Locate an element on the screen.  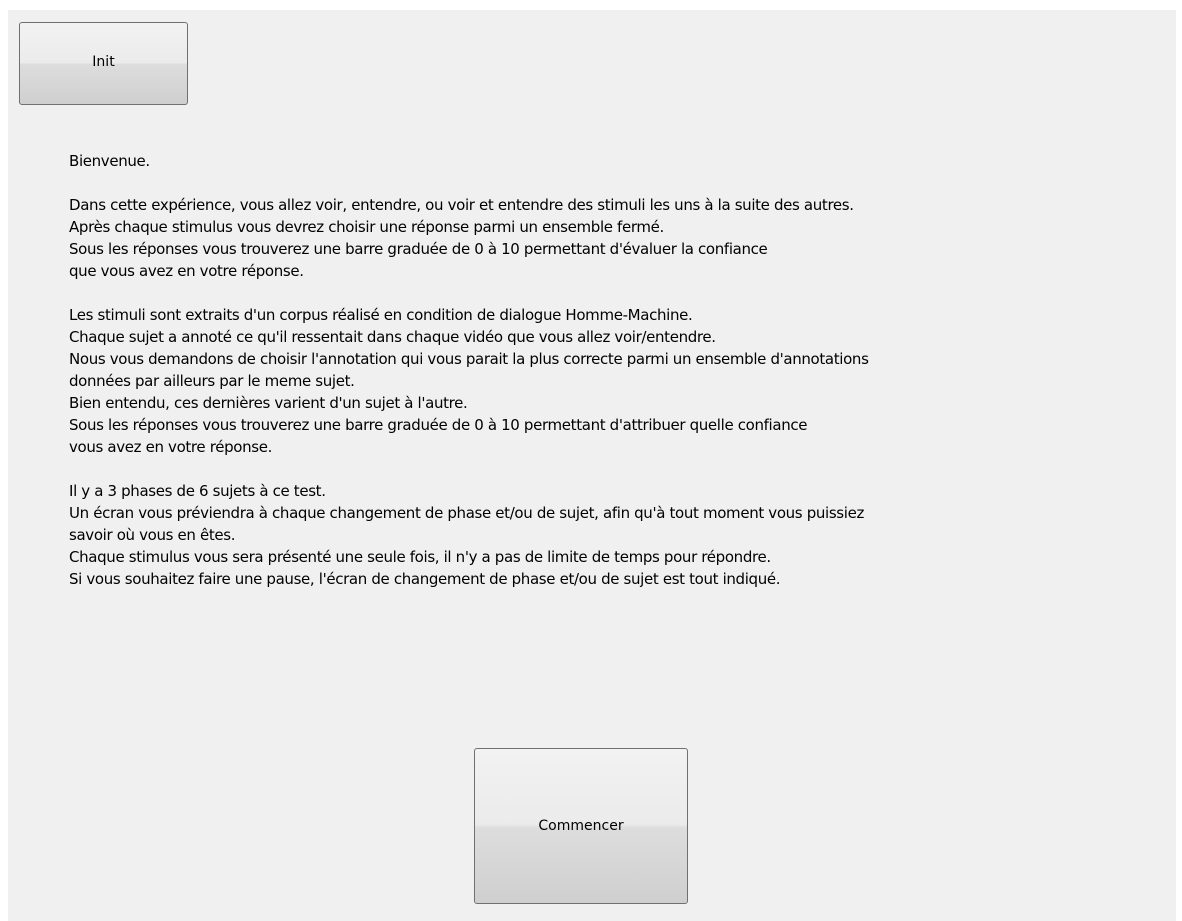
text-line: savoir où vous en êtes. is located at coordinates (152, 535).